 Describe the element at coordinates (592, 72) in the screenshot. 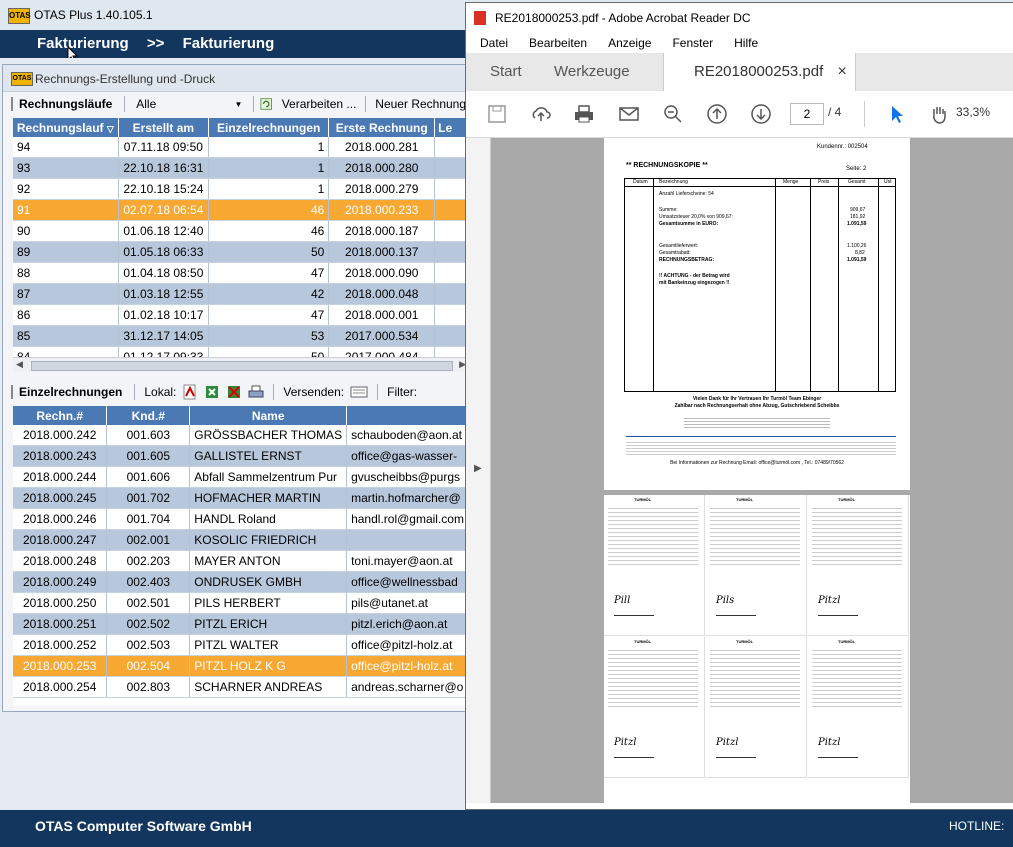

I see `tab-werkzeuge: Werkzeuge` at that location.